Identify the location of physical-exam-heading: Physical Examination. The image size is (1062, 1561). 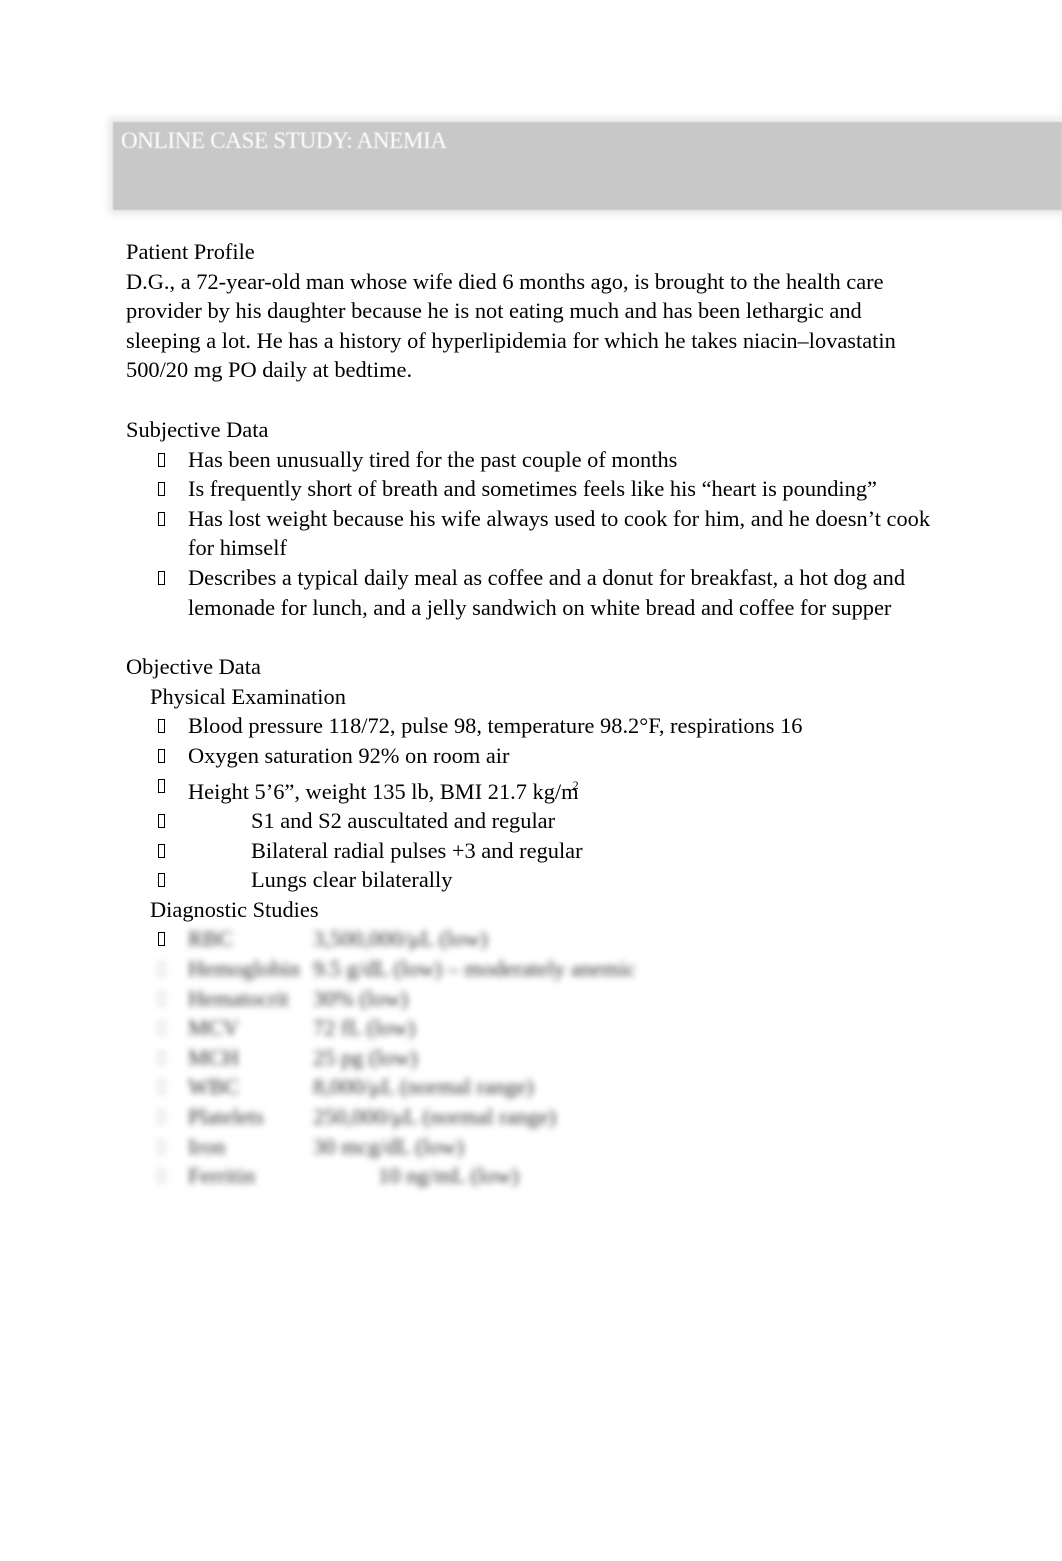
(248, 696).